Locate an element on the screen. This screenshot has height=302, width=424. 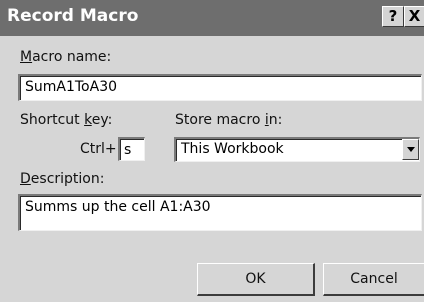
macro-name-label: Macro name: is located at coordinates (65, 57).